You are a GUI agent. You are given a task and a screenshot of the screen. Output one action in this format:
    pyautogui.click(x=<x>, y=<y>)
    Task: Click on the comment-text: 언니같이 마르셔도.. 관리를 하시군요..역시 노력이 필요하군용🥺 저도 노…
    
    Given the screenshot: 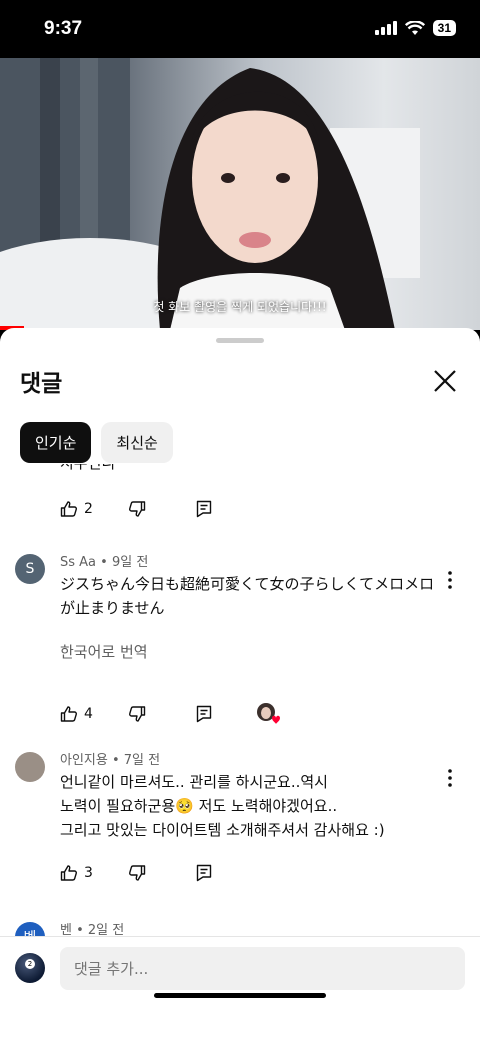 What is the action you would take?
    pyautogui.click(x=222, y=806)
    